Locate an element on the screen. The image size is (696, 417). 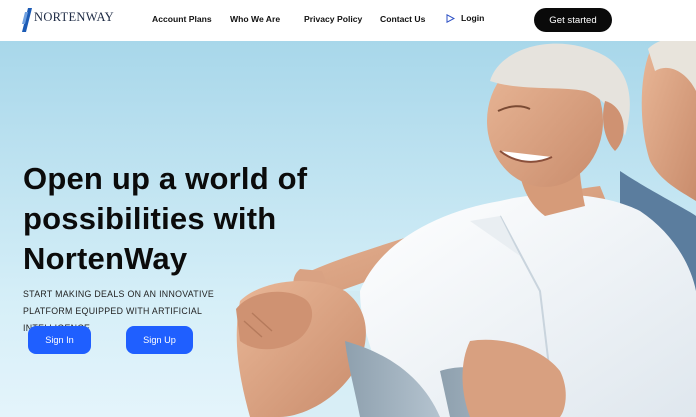
nav-privacy-policy: Privacy Policy is located at coordinates (333, 19).